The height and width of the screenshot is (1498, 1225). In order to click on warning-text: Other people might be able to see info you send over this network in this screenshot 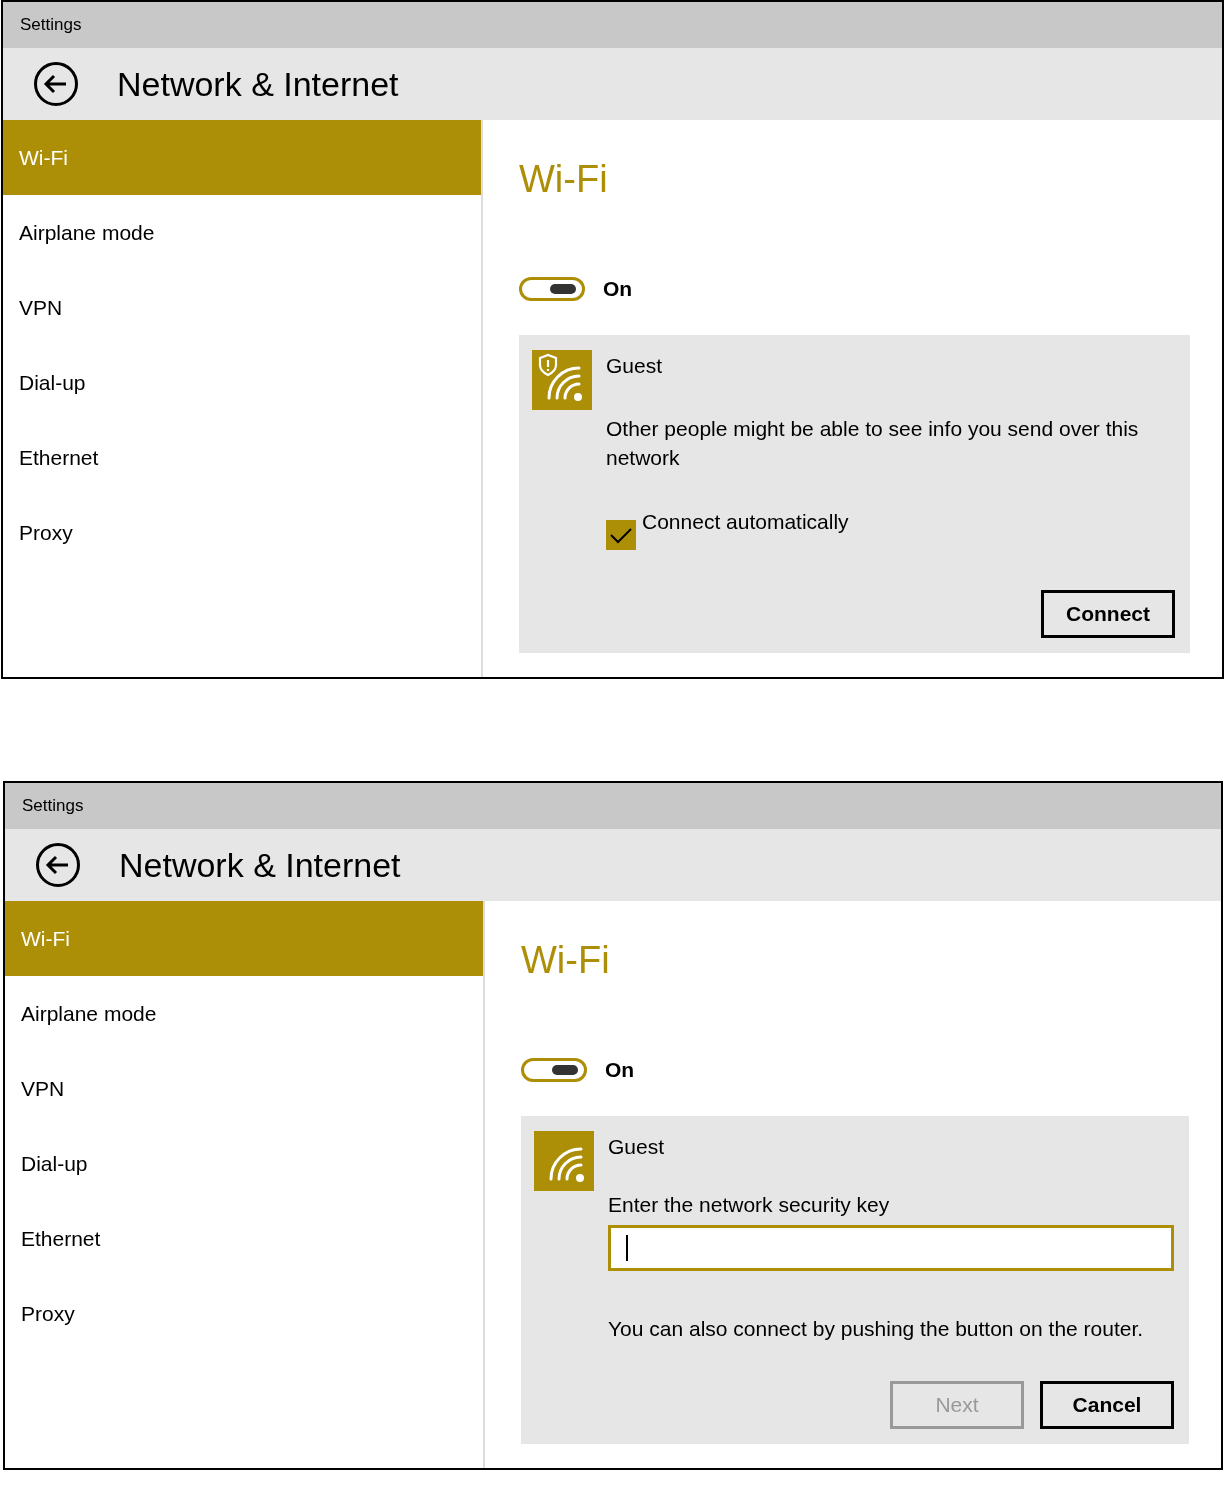, I will do `click(873, 443)`.